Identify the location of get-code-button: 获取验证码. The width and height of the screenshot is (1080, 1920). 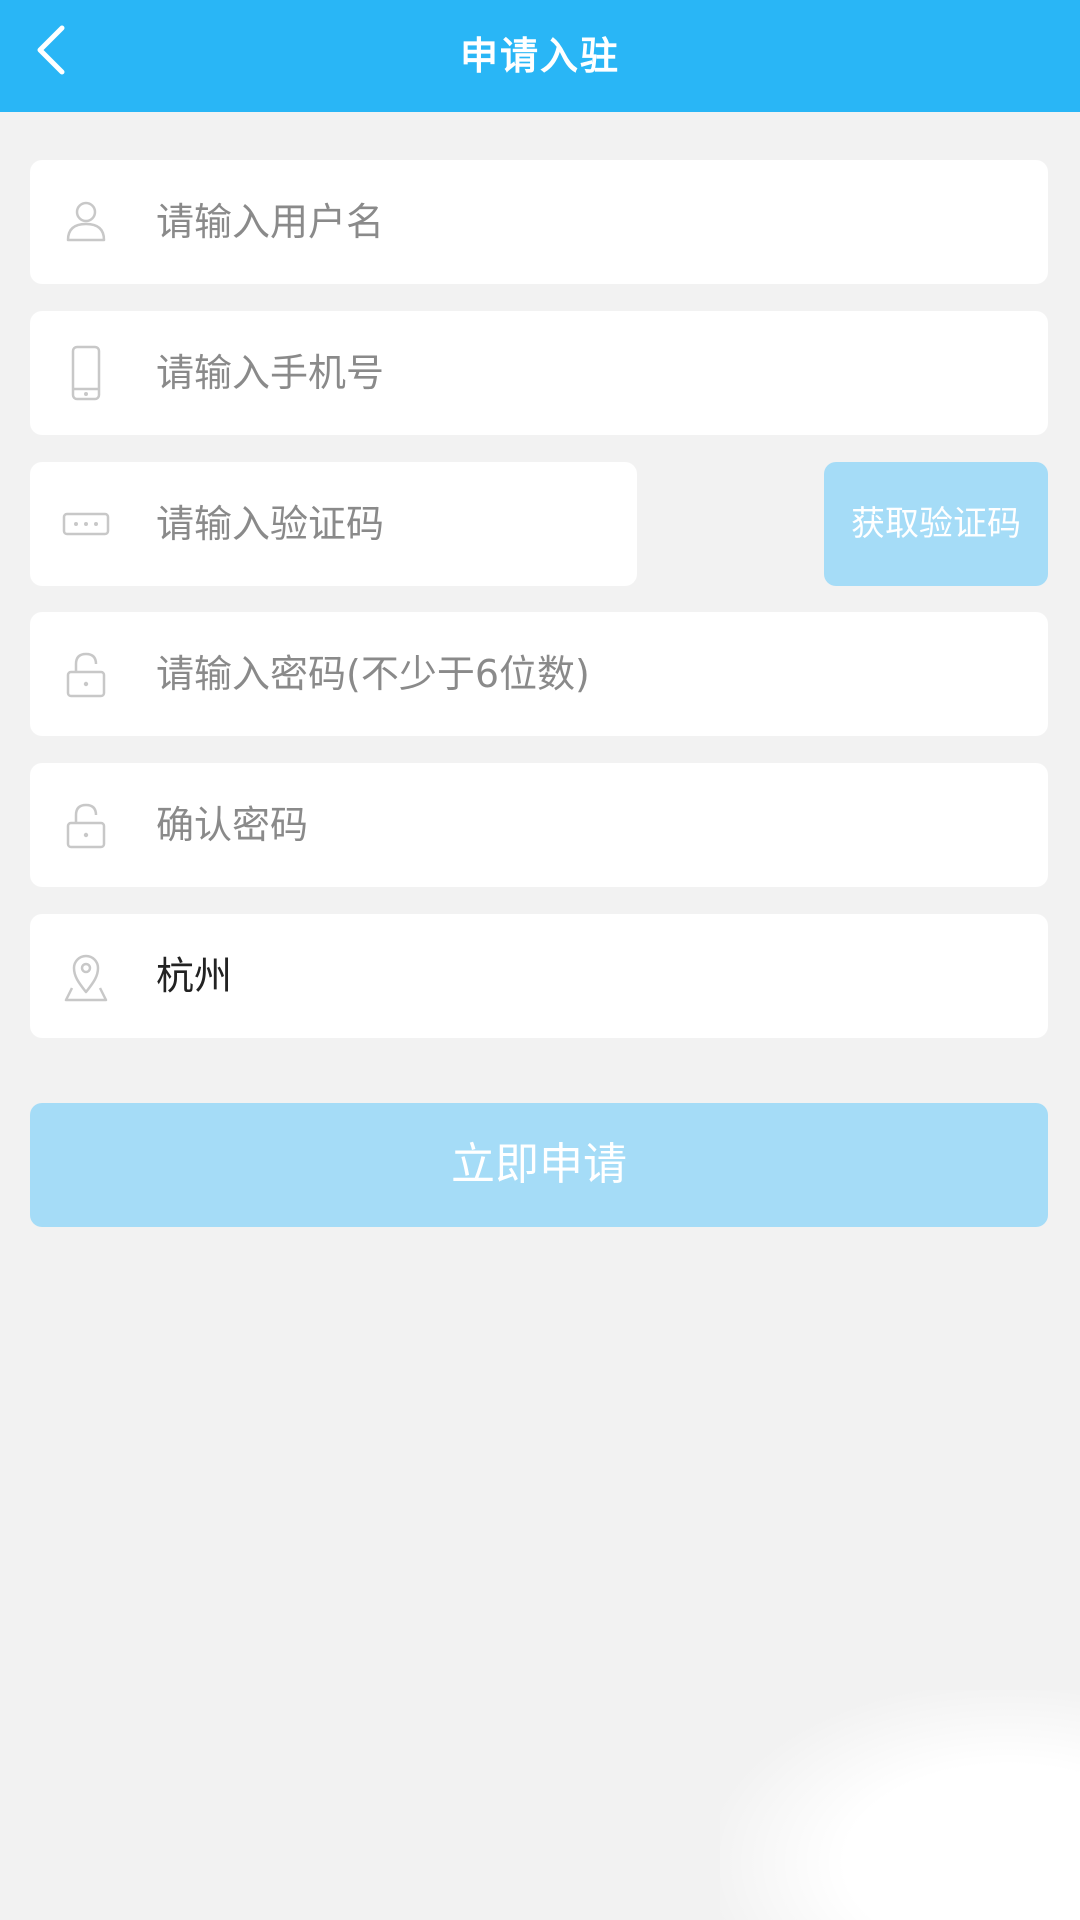
(936, 524).